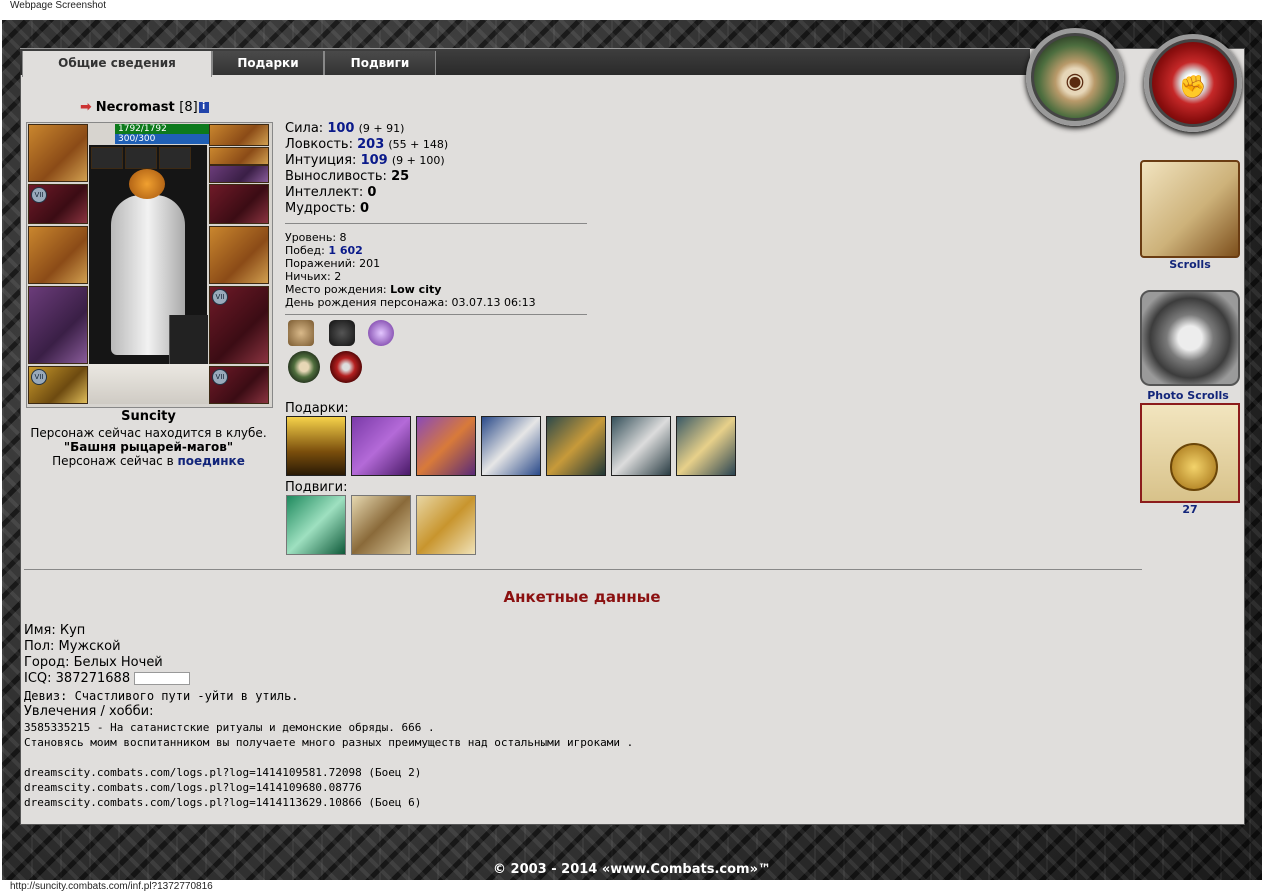 The height and width of the screenshot is (892, 1264). Describe the element at coordinates (117, 64) in the screenshot. I see `tab-general-info: Общие сведения` at that location.